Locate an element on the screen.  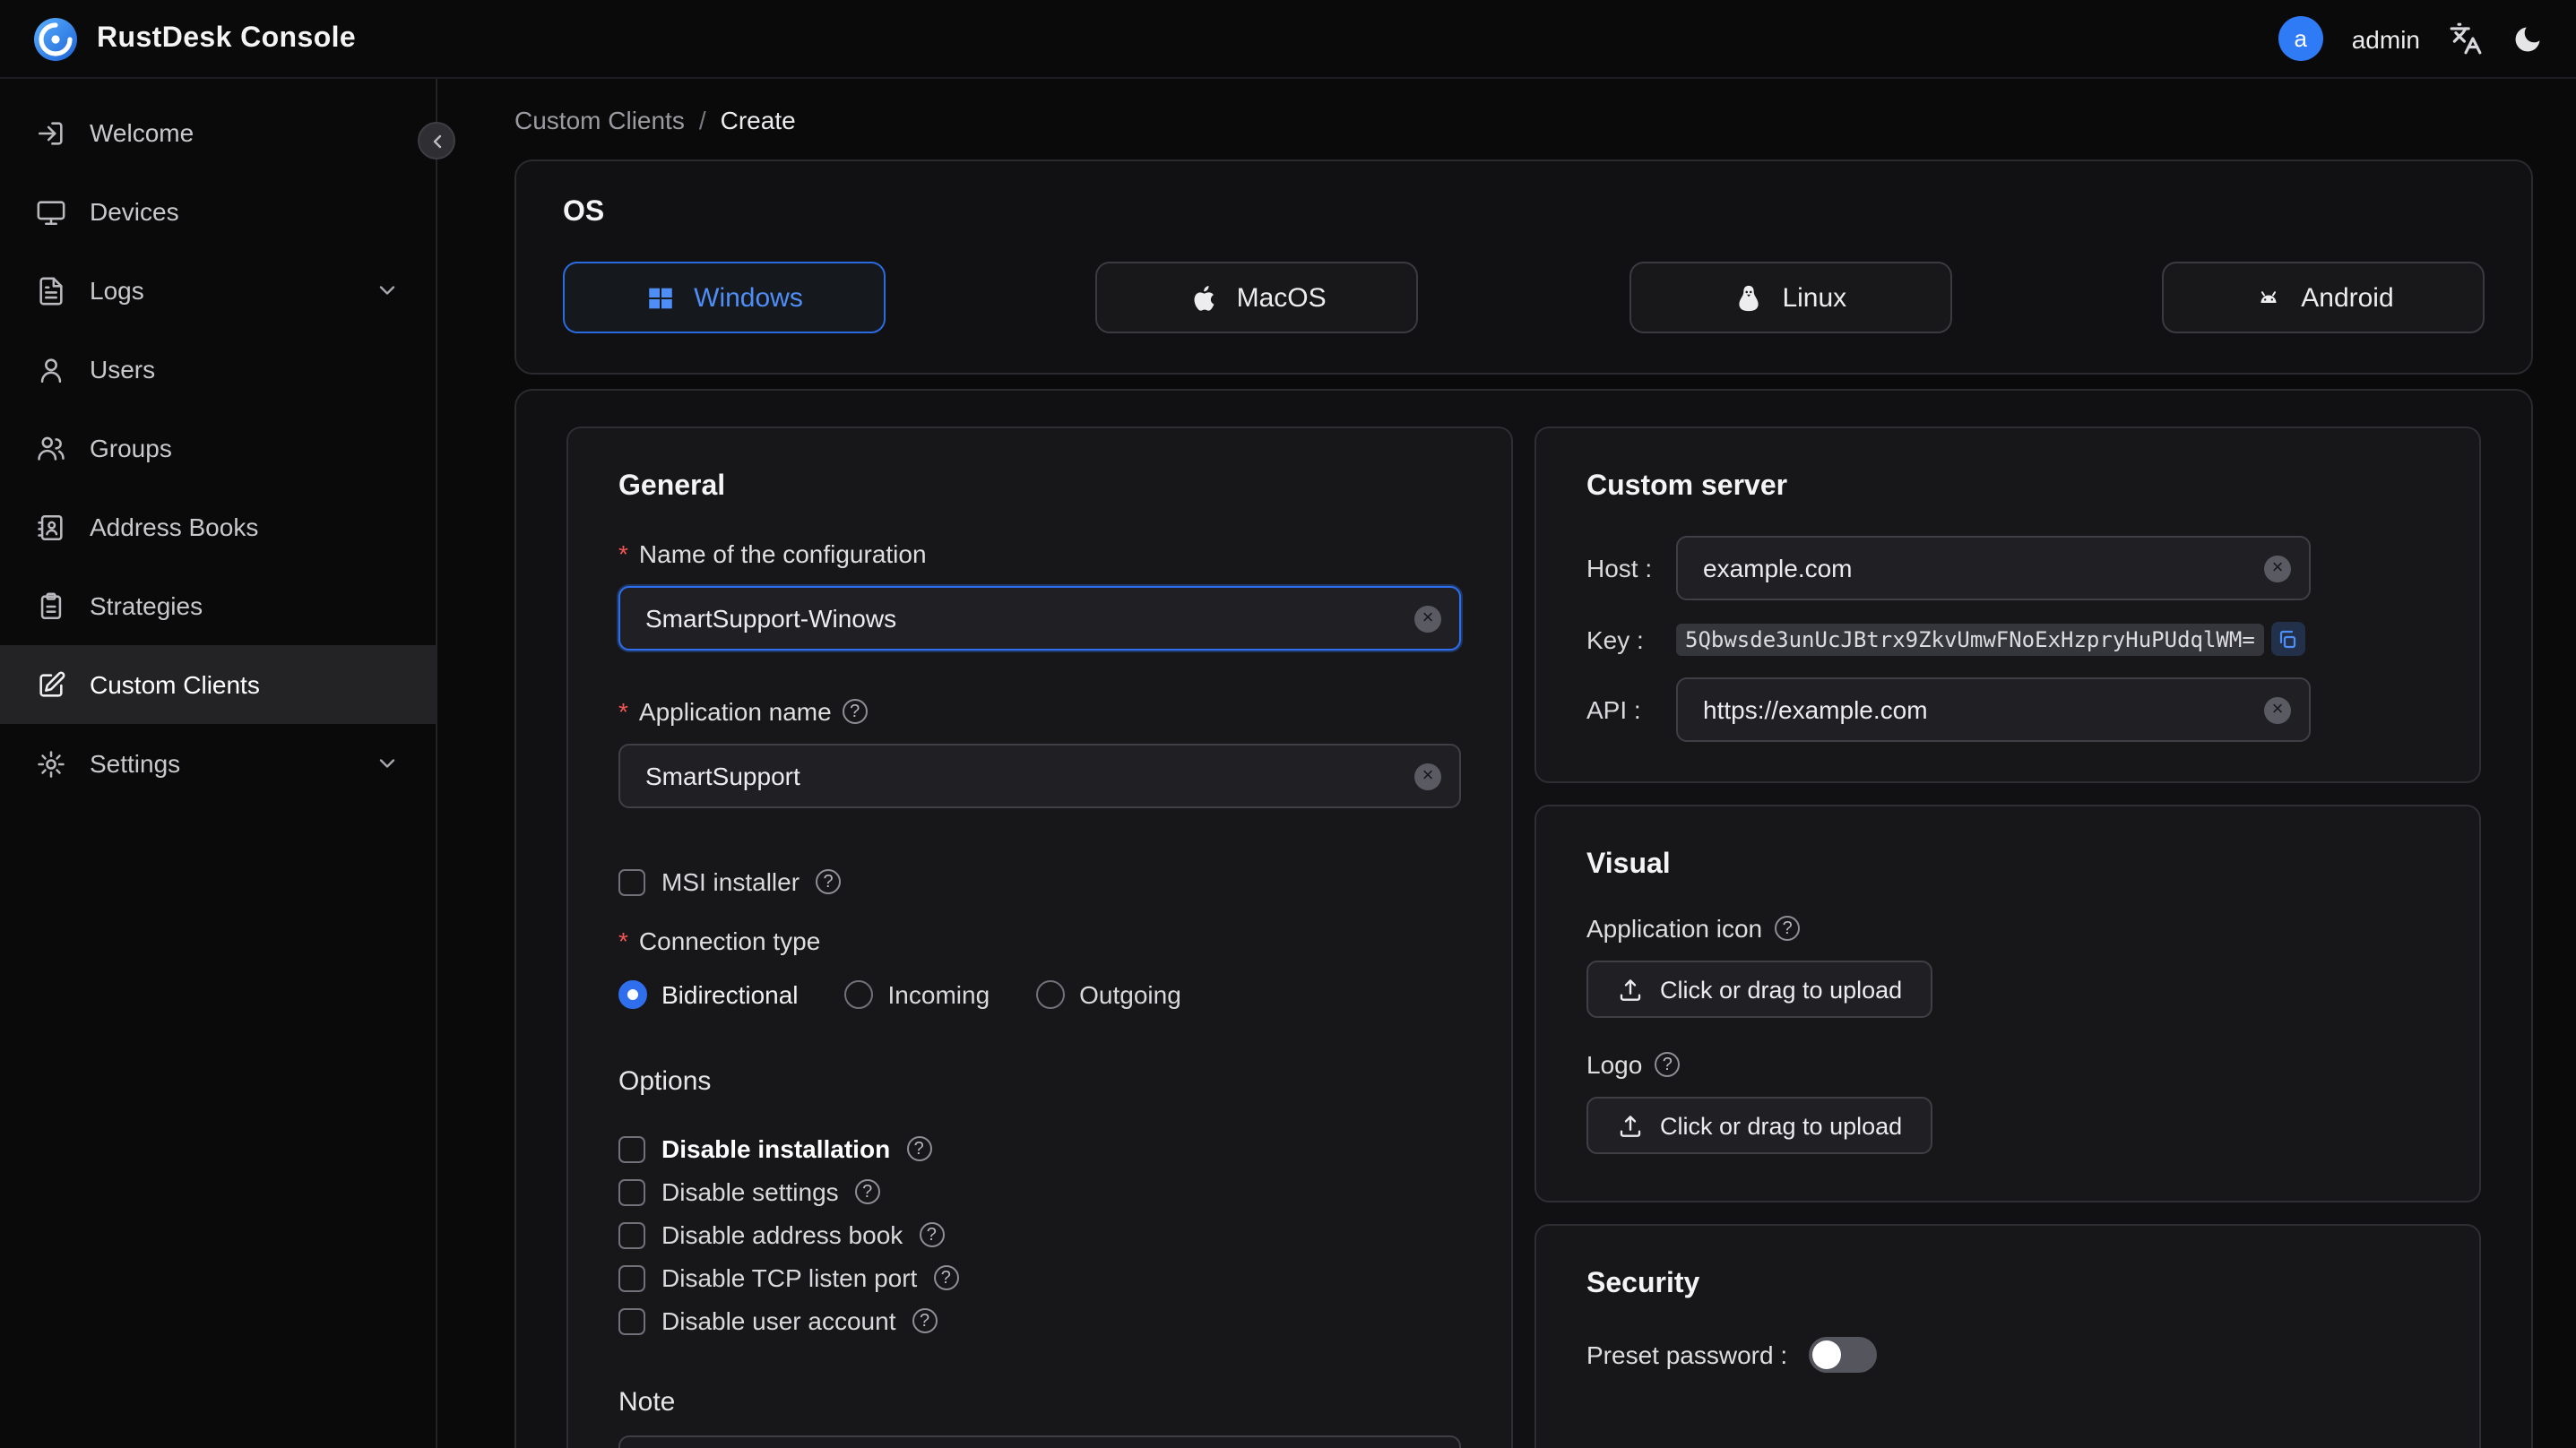
disable-user-account-row: Disable user account ? is located at coordinates (1039, 1321).